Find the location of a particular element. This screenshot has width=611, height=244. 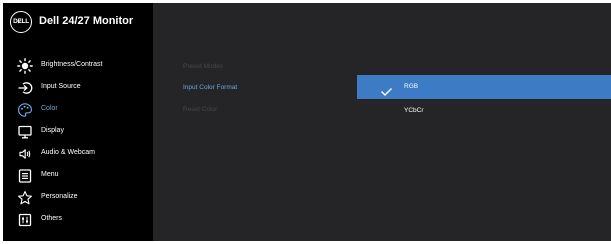

menu-item-menu: Menu is located at coordinates (78, 176).